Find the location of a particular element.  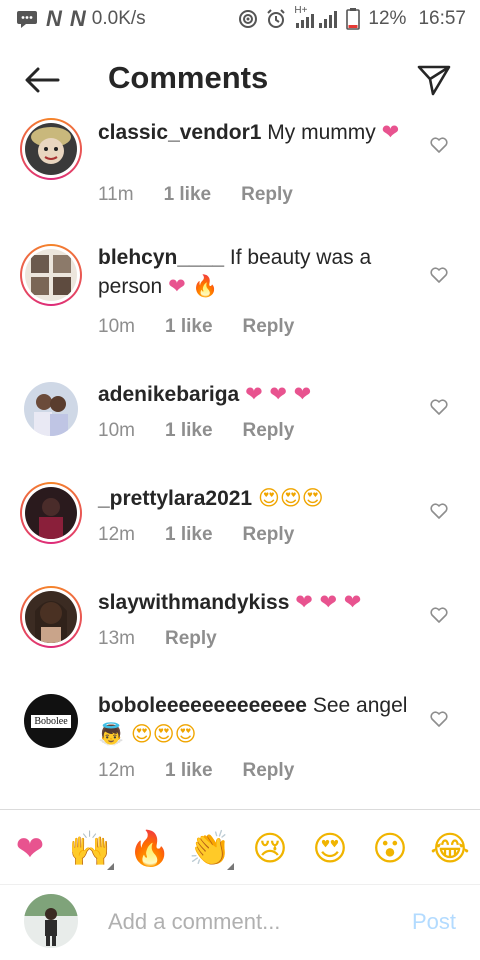

battery-level: 12% is located at coordinates (387, 18).